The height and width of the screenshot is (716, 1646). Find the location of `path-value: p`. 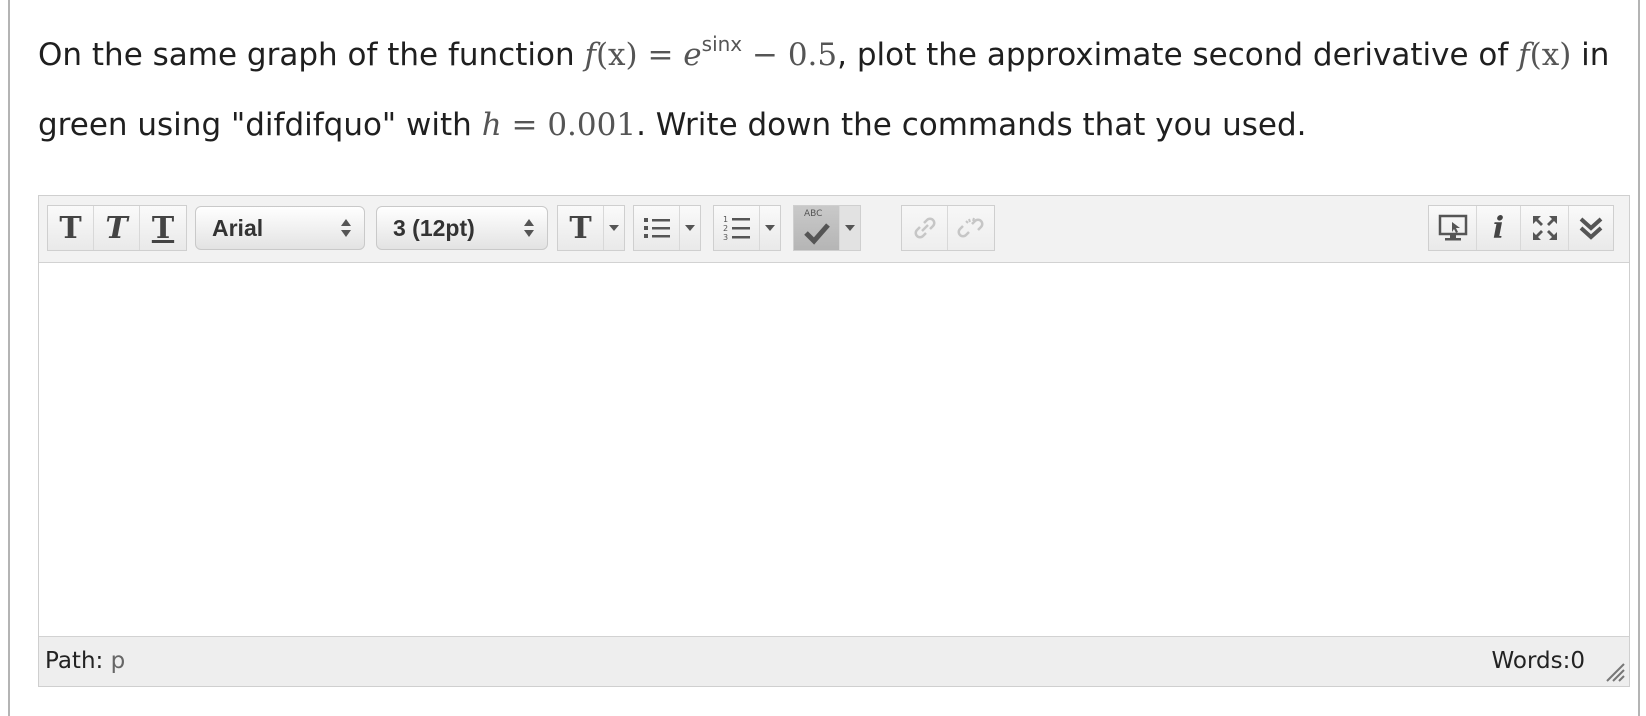

path-value: p is located at coordinates (118, 661).